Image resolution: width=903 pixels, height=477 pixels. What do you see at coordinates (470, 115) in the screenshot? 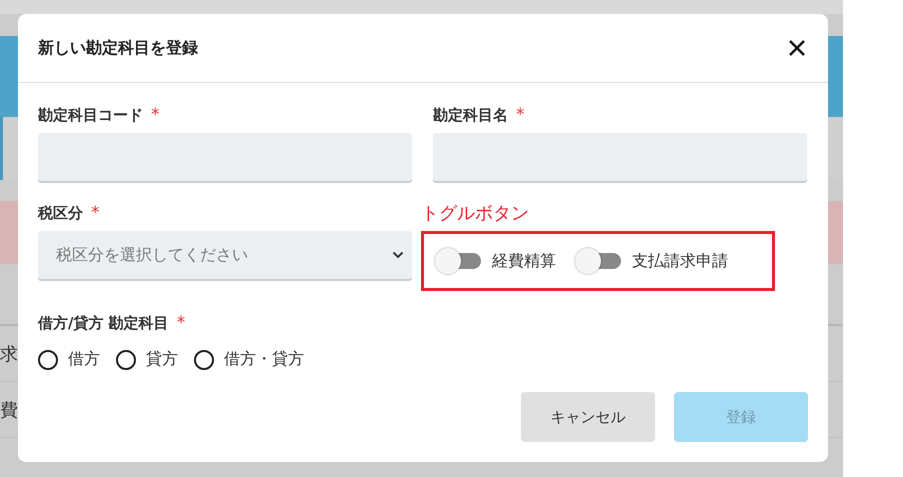
I see `field-label: 勘定科目名` at bounding box center [470, 115].